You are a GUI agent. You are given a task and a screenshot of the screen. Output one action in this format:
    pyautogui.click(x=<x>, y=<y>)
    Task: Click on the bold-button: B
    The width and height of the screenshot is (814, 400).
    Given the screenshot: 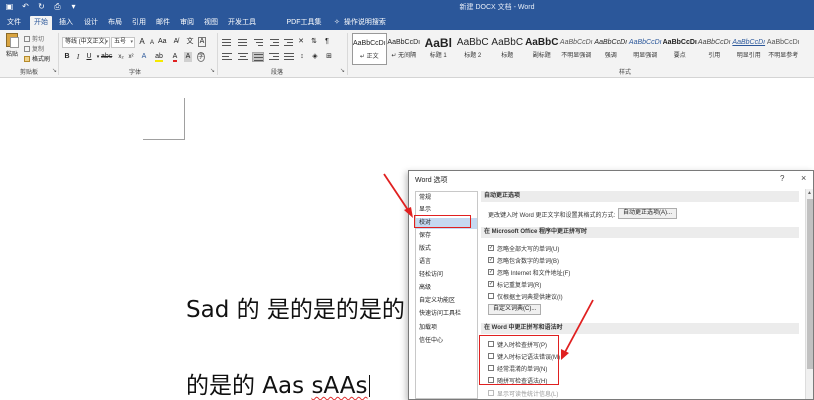 What is the action you would take?
    pyautogui.click(x=67, y=57)
    